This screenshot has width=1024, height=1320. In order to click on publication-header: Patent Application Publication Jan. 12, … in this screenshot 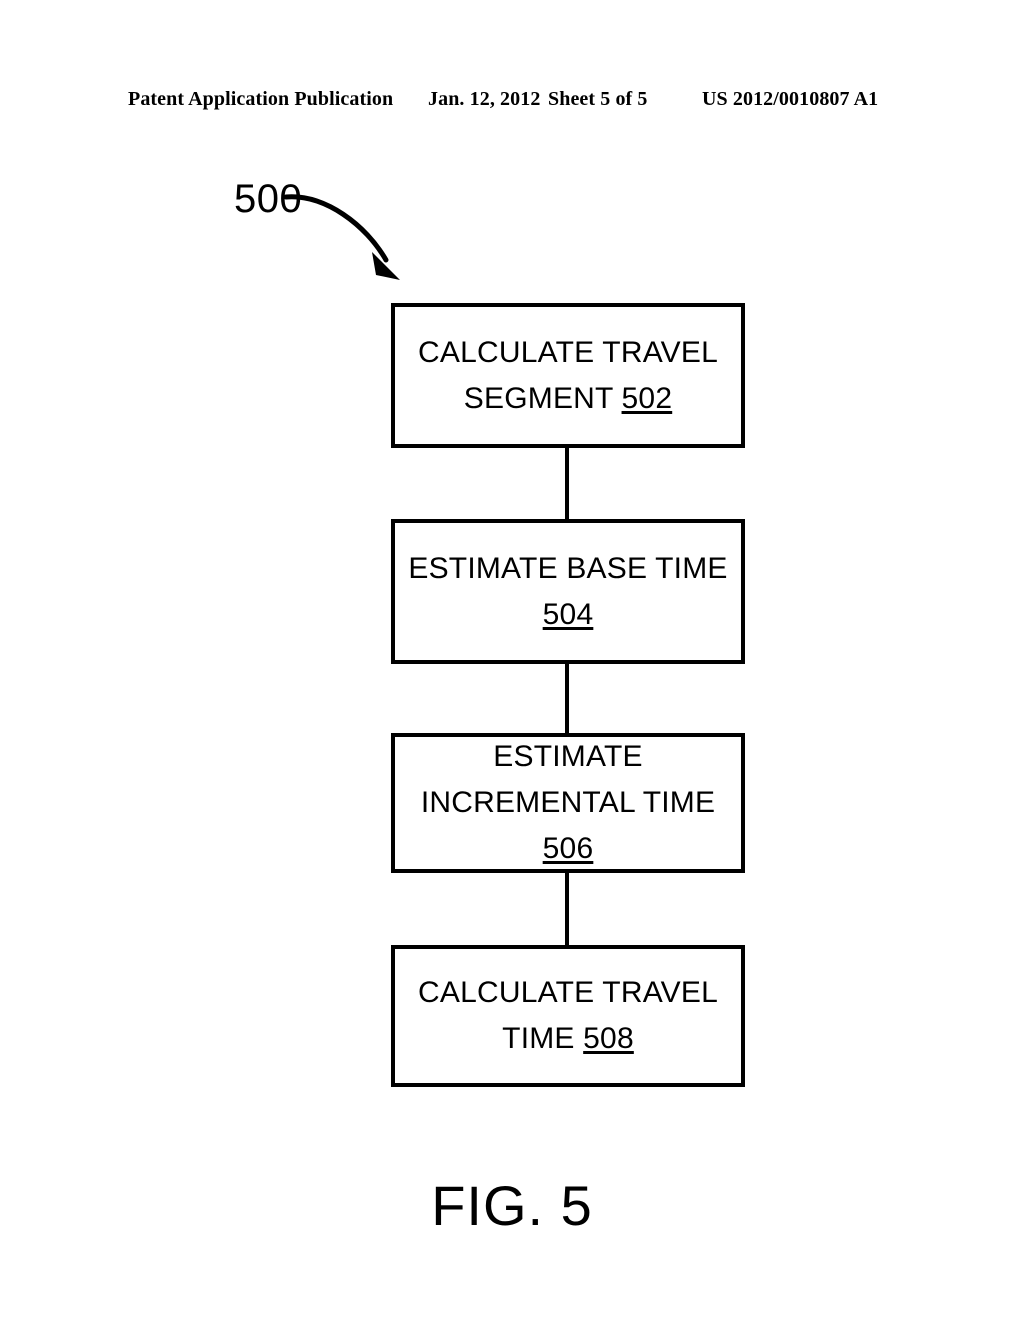, I will do `click(512, 103)`.